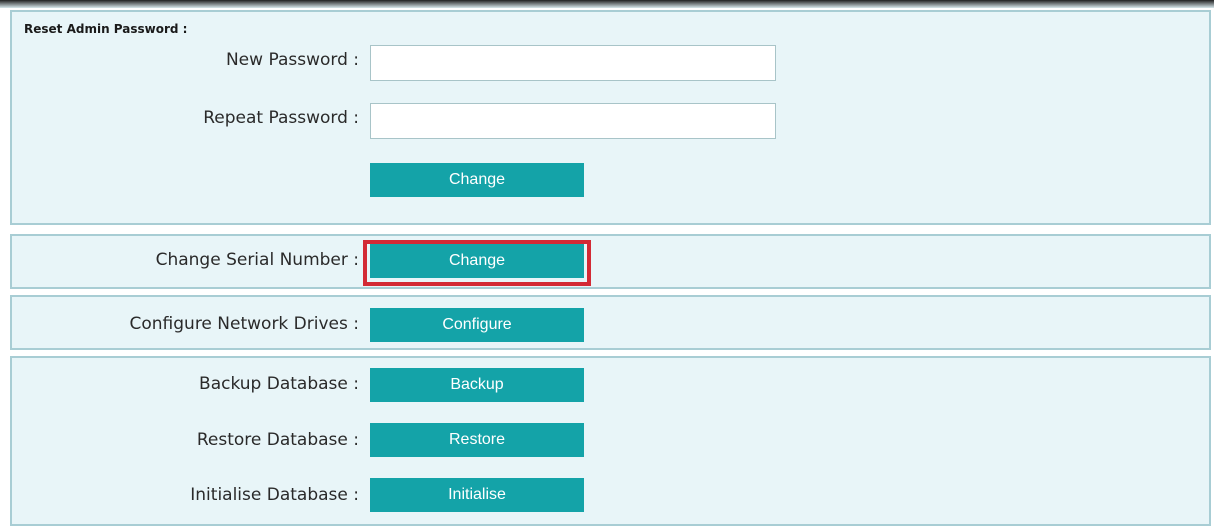 The height and width of the screenshot is (526, 1214). I want to click on serial-number-panel: Change Serial Number : Change, so click(610, 261).